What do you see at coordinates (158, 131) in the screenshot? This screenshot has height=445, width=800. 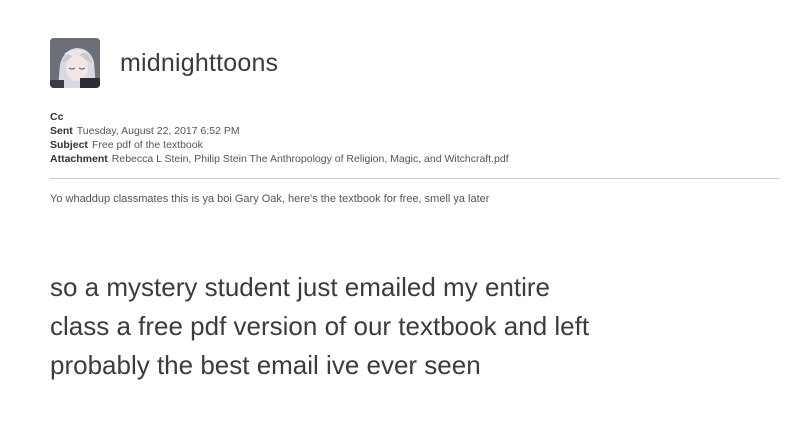 I see `sent-value: Tuesday, August 22, 2017 6:52 PM` at bounding box center [158, 131].